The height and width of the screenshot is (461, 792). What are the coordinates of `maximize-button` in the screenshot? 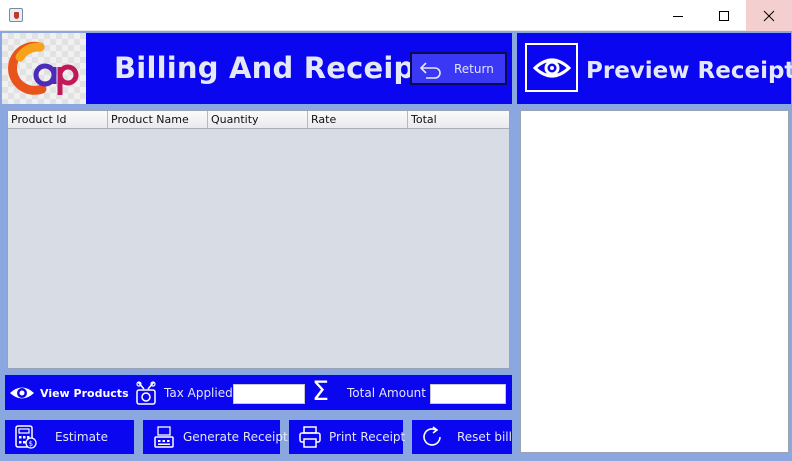 It's located at (724, 15).